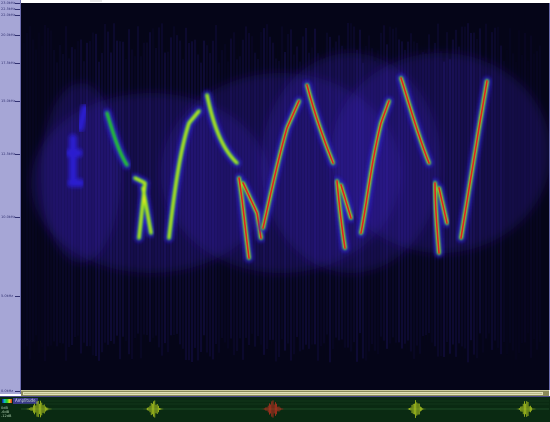 This screenshot has height=422, width=550. What do you see at coordinates (8, 35) in the screenshot?
I see `frequency-tick-label: 20.0kHz` at bounding box center [8, 35].